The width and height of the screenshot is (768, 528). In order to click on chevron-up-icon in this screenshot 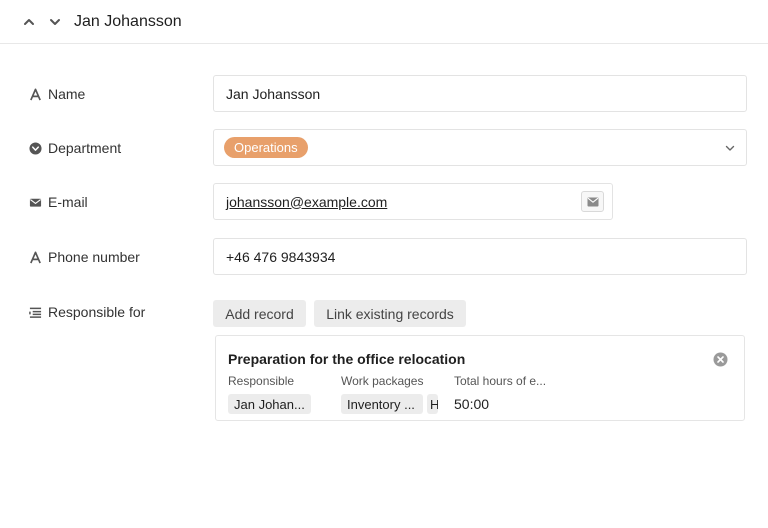, I will do `click(29, 21)`.